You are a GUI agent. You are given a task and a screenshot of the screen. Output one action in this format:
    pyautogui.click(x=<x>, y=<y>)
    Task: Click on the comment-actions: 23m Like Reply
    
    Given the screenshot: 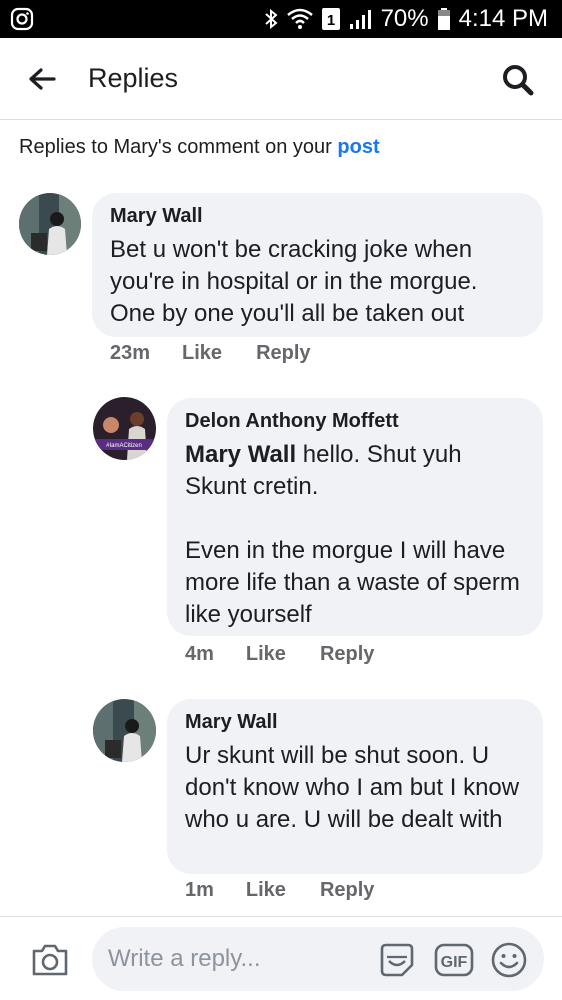 What is the action you would take?
    pyautogui.click(x=227, y=353)
    